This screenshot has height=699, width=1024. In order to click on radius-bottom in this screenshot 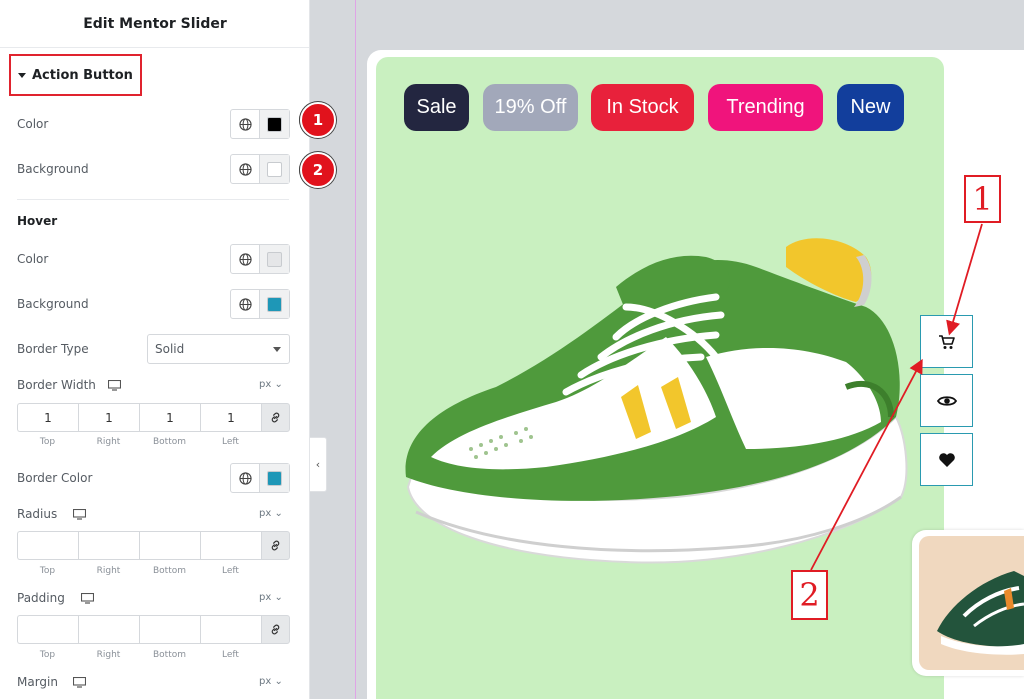, I will do `click(169, 545)`.